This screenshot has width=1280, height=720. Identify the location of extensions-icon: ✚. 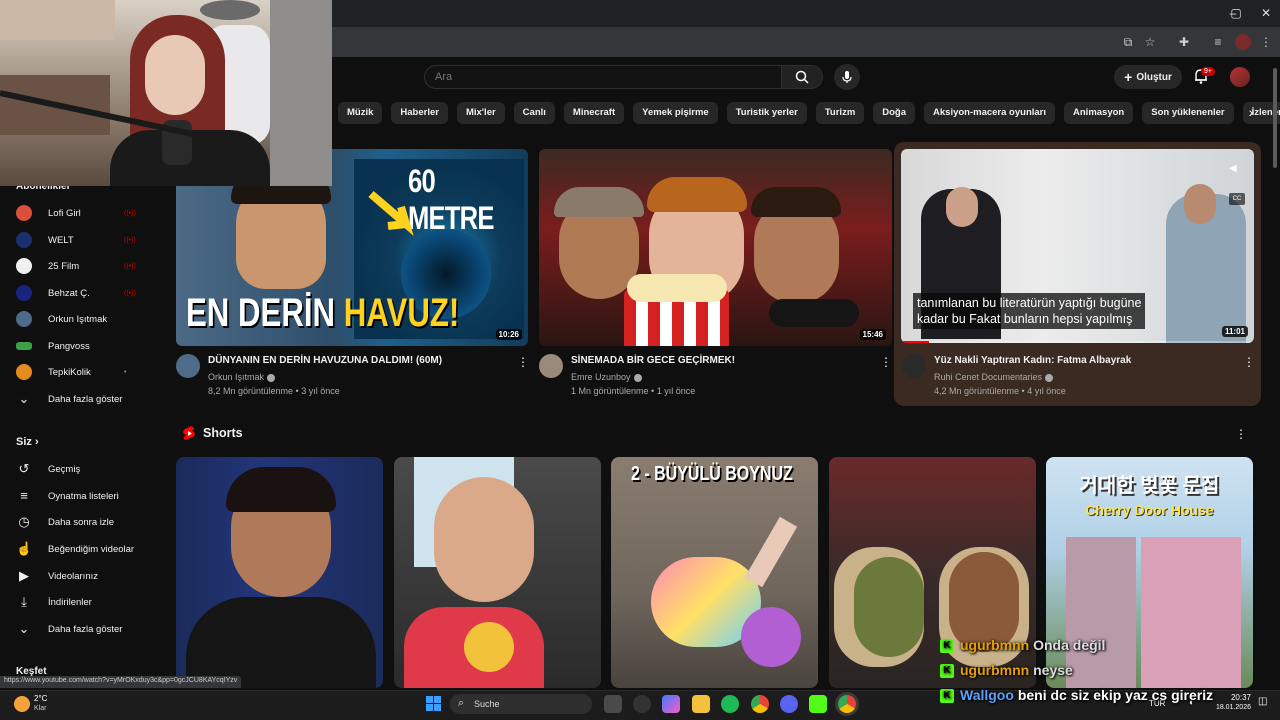
(1184, 42).